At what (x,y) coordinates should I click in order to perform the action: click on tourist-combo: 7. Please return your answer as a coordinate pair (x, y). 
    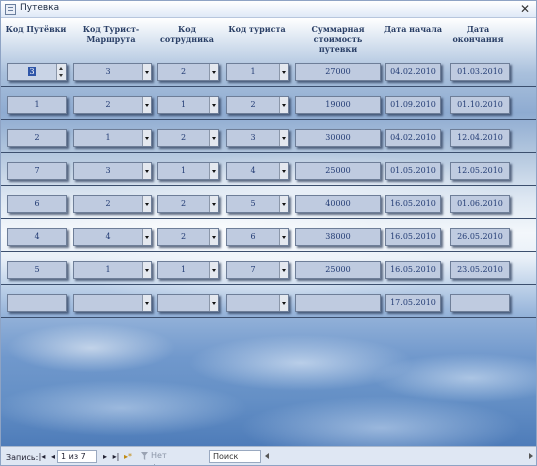
    Looking at the image, I should click on (257, 270).